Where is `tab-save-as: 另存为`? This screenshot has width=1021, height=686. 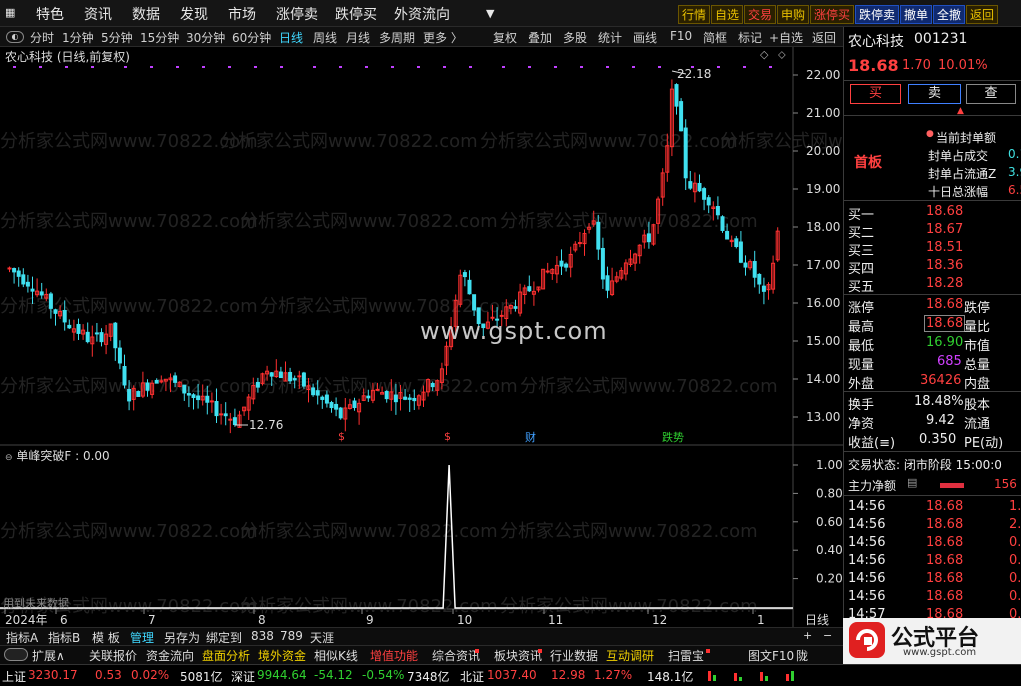
tab-save-as: 另存为 is located at coordinates (182, 637).